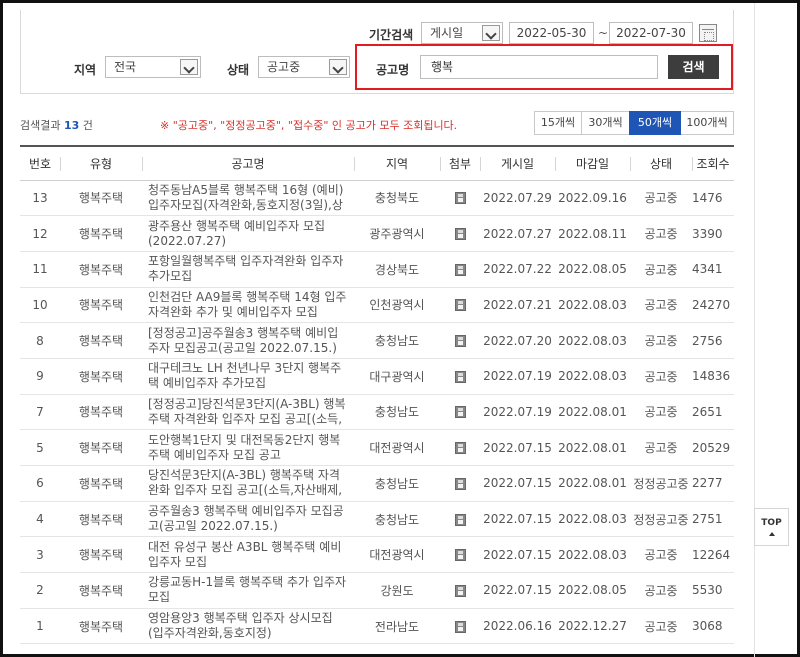 The height and width of the screenshot is (657, 800). What do you see at coordinates (40, 519) in the screenshot?
I see `row-number: 4` at bounding box center [40, 519].